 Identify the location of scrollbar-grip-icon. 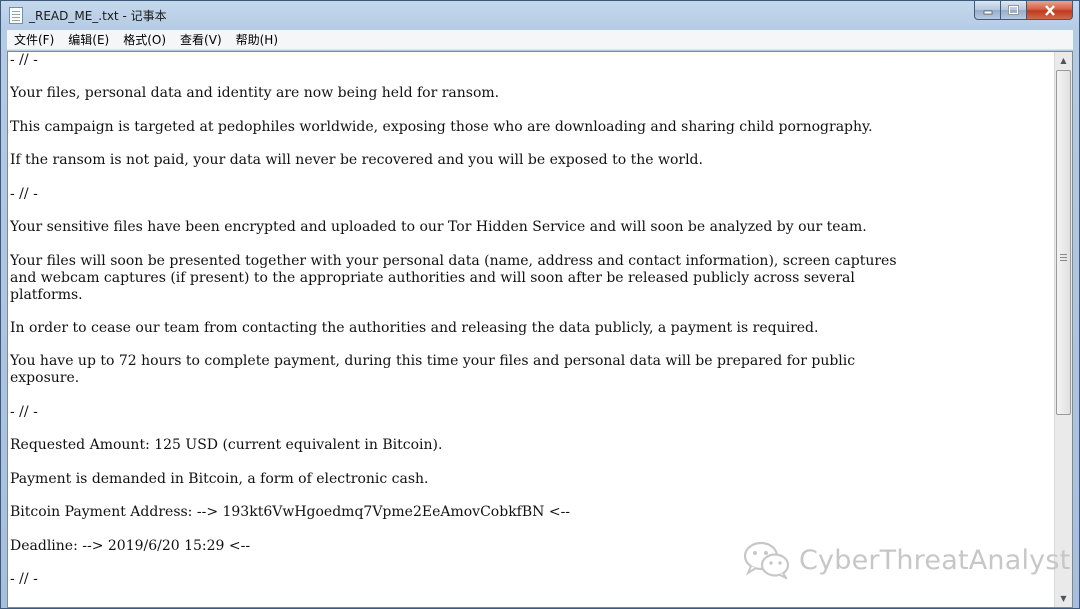
(1063, 257).